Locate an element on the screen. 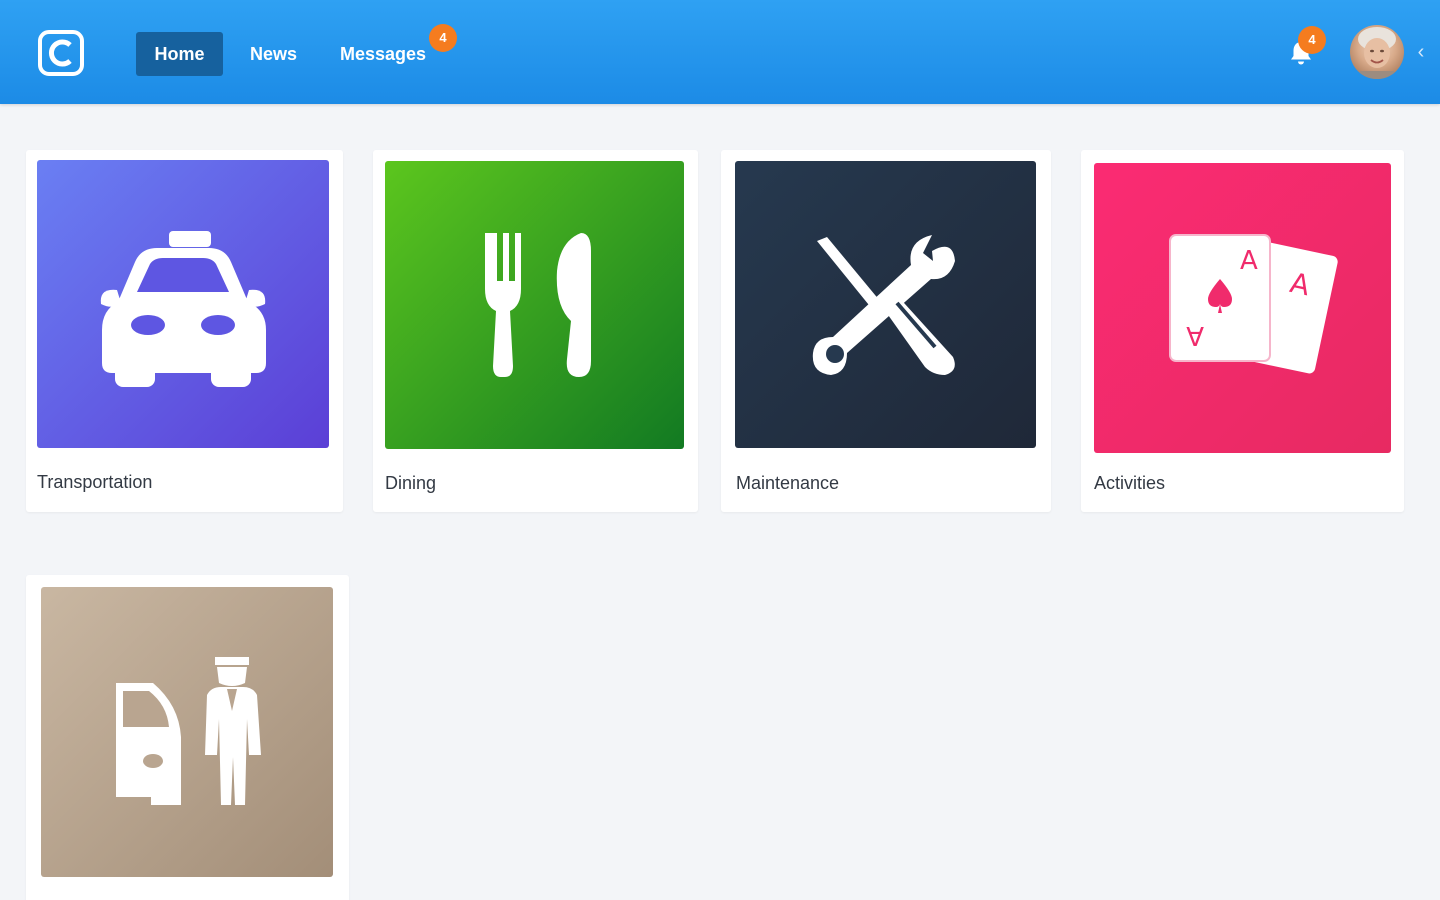  taxi-tile is located at coordinates (183, 304).